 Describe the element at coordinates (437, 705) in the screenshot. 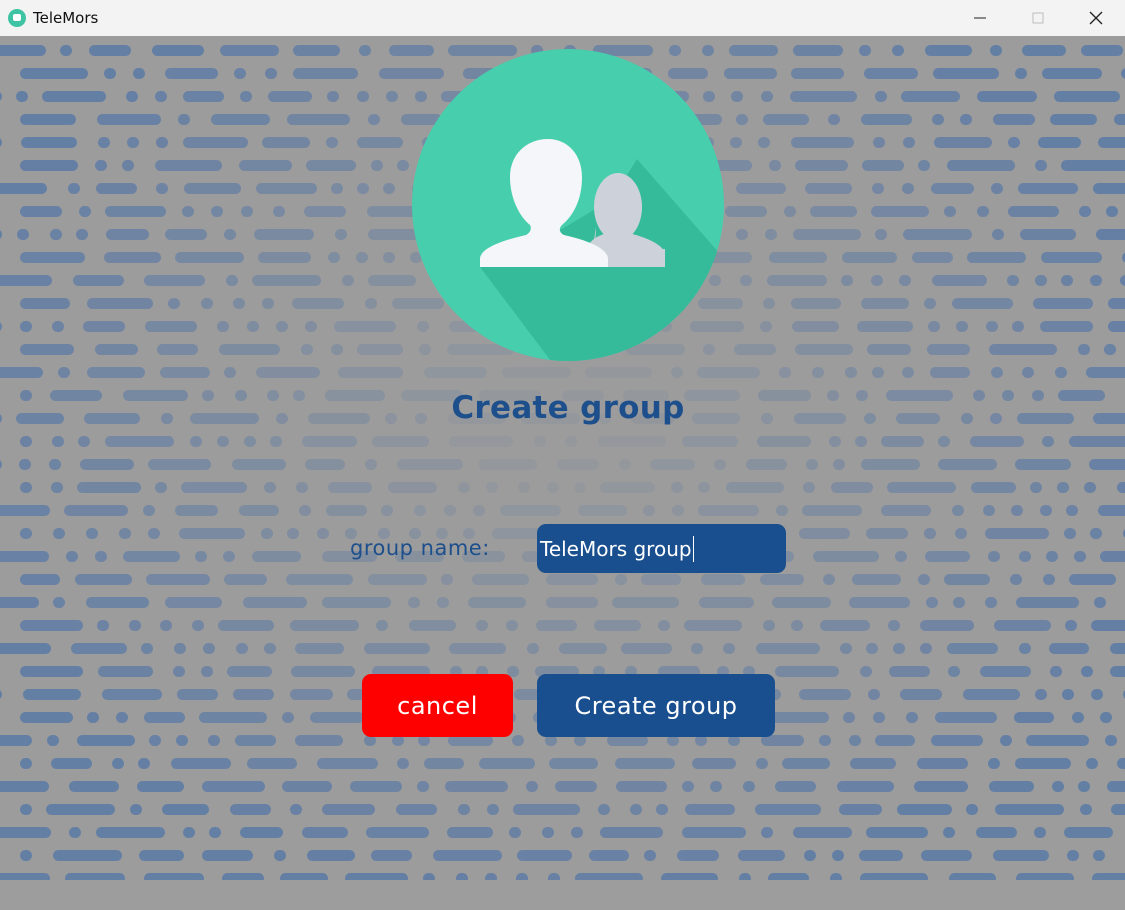

I see `cancel-button: cancel` at that location.